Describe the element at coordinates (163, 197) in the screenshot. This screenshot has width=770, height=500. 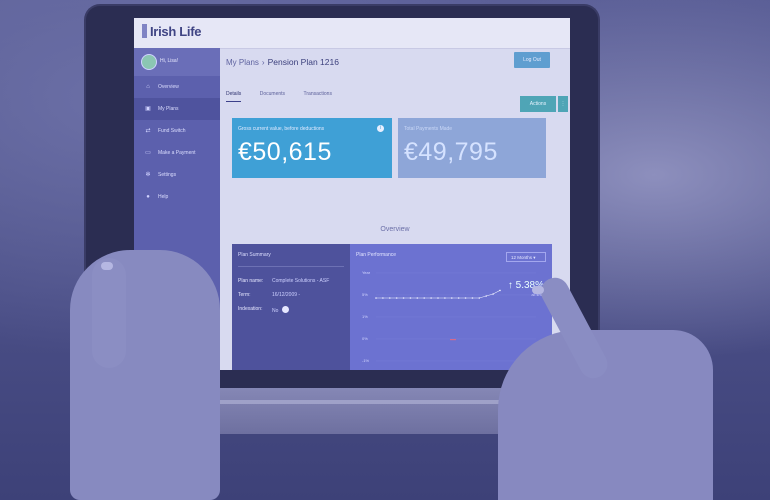
I see `sidebar-item-label: Help` at that location.